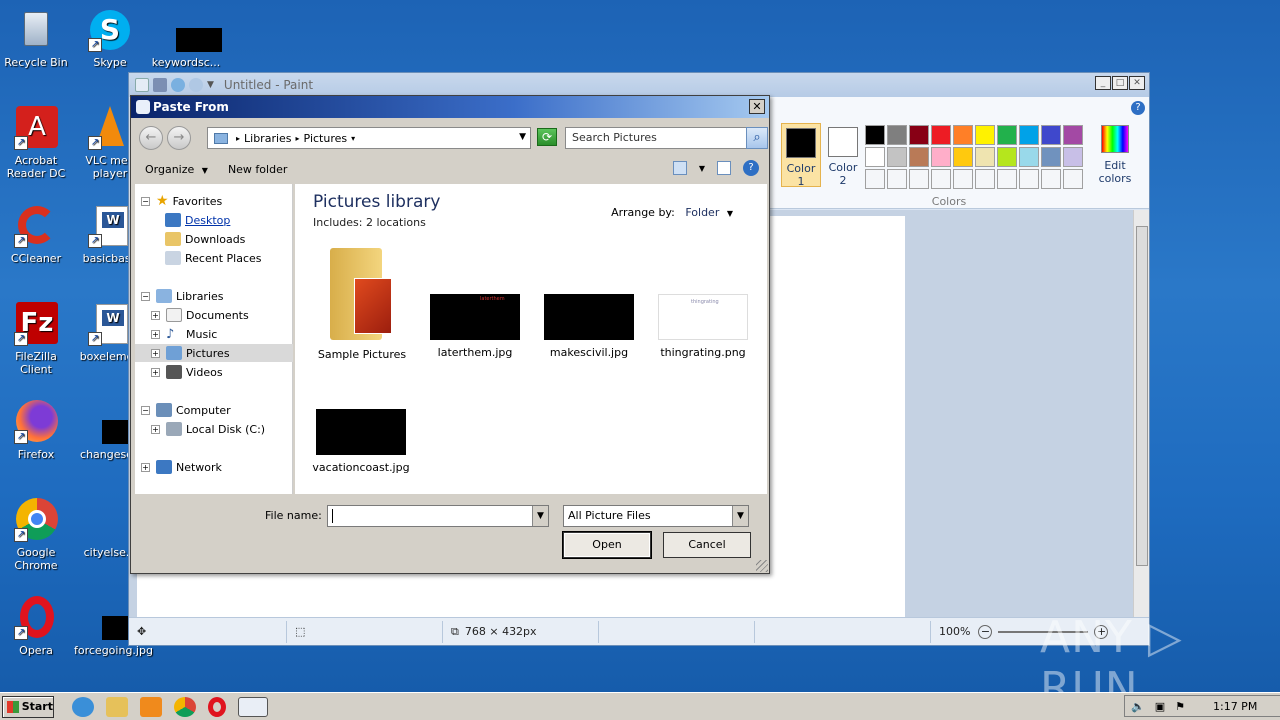  I want to click on zoom-out-button: −, so click(985, 631).